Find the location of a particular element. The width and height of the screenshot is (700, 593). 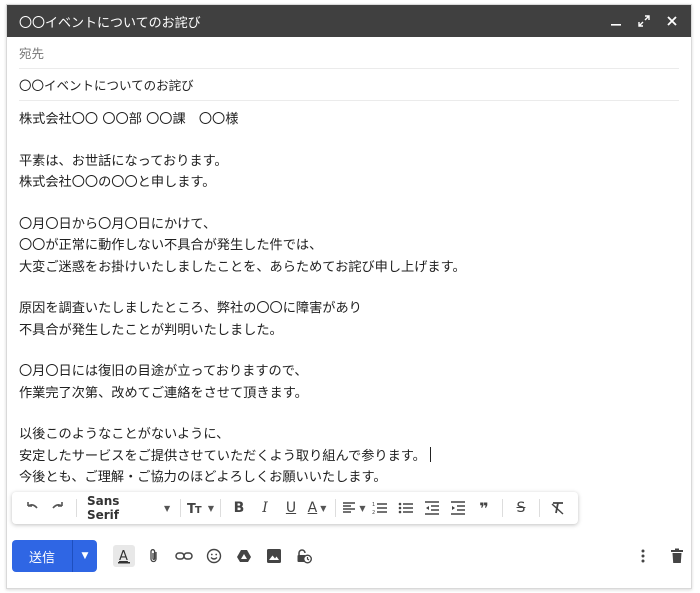

send-button-group: 送信 ▼ is located at coordinates (54, 556).